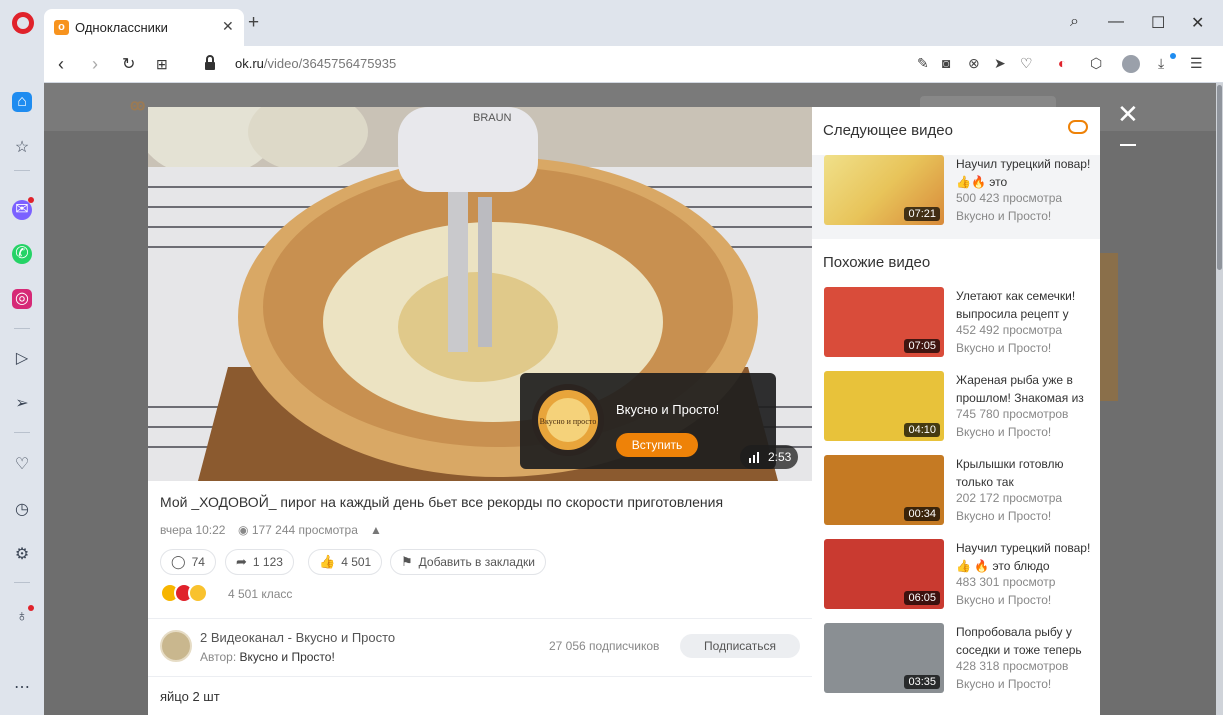 The width and height of the screenshot is (1223, 715). What do you see at coordinates (1158, 23) in the screenshot?
I see `maximize-icon: ☐` at bounding box center [1158, 23].